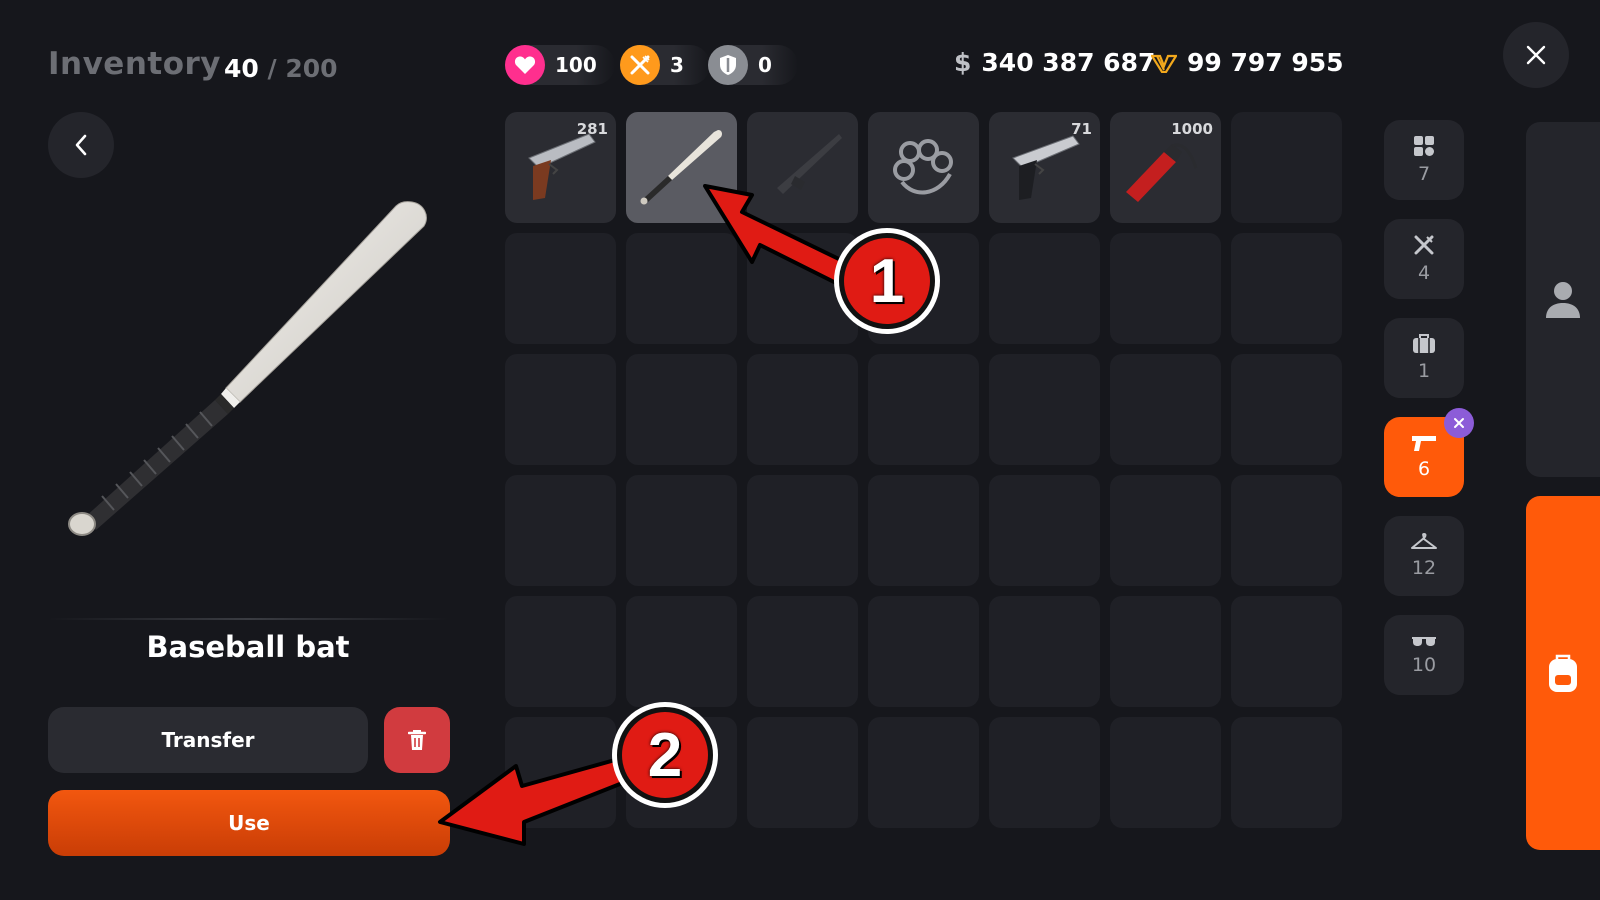 The height and width of the screenshot is (900, 1600). Describe the element at coordinates (1424, 641) in the screenshot. I see `glasses-icon` at that location.